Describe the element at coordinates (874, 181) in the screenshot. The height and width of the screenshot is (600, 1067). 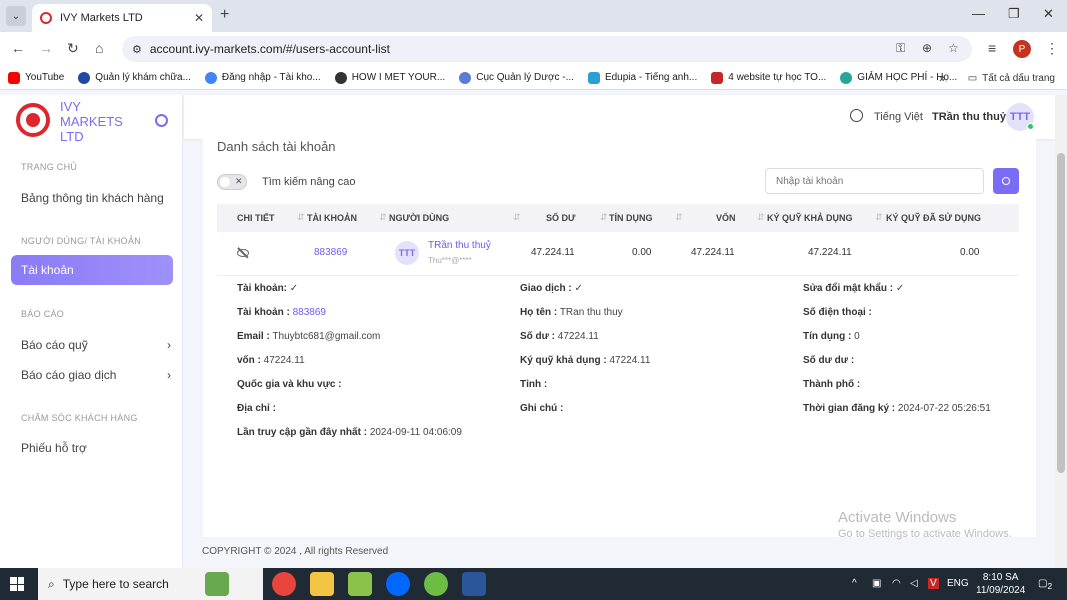
I see `account-search-input` at that location.